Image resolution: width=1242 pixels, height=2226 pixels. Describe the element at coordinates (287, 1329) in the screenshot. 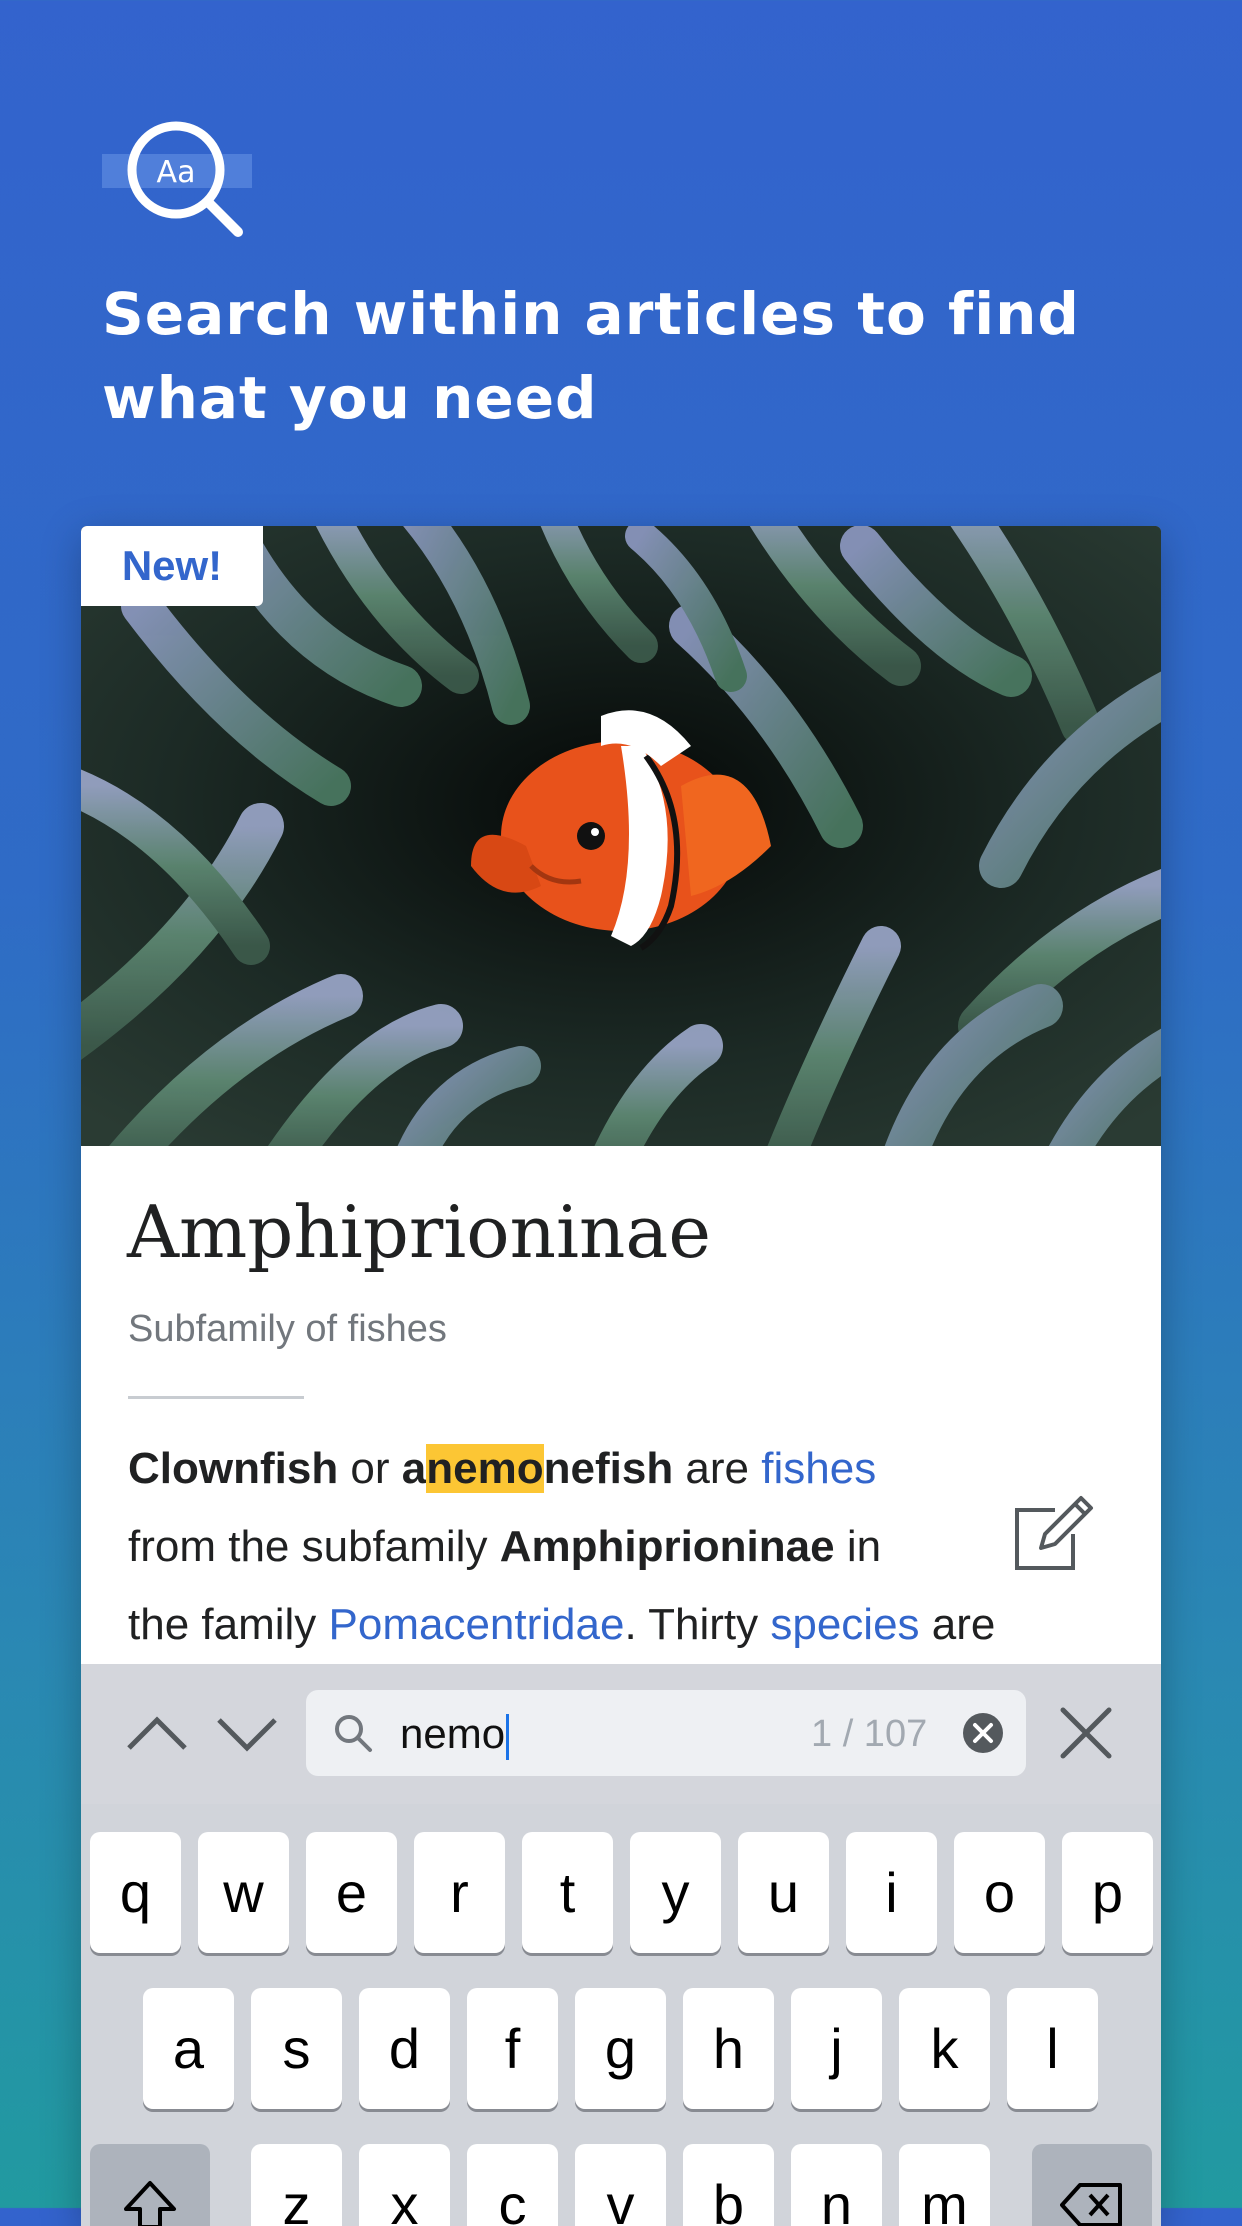

I see `article-subtitle: Subfamily of fishes` at that location.